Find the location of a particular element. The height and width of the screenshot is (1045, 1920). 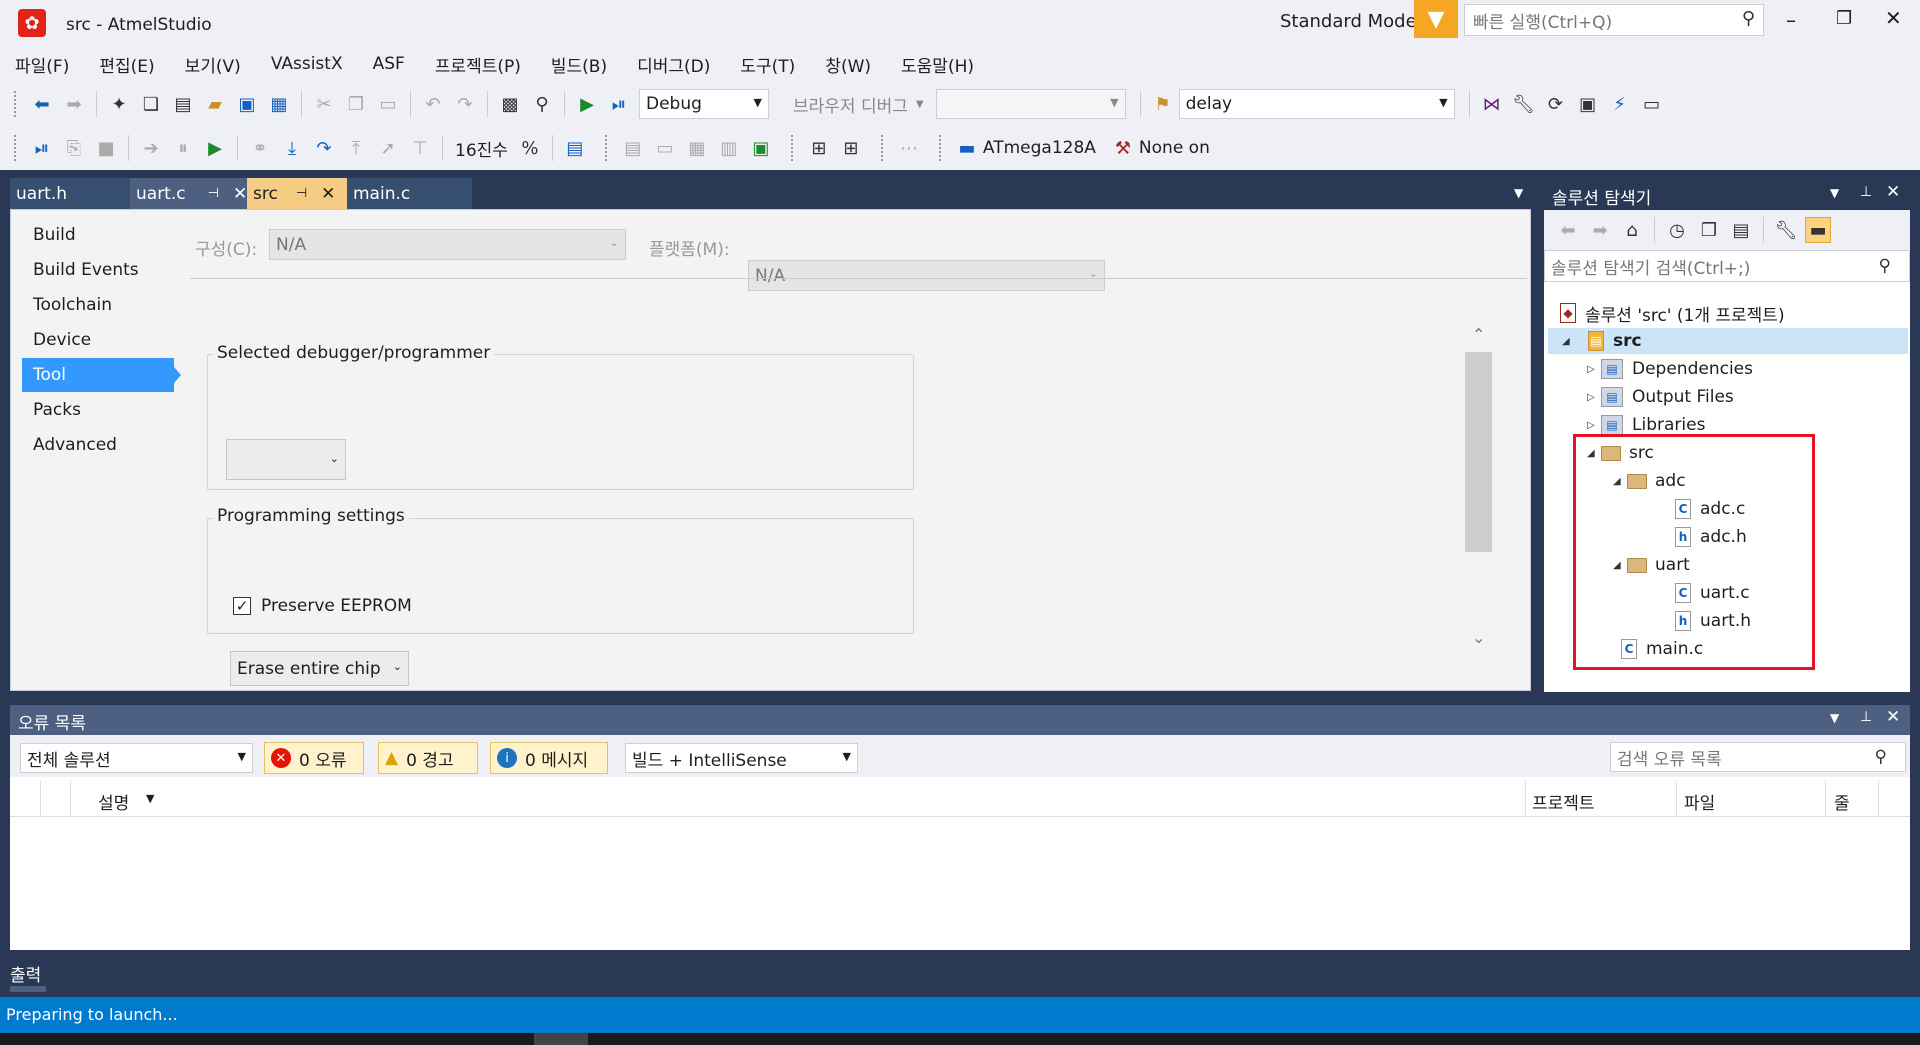

tree-file-adc-c: Cadc.c is located at coordinates (1710, 509).